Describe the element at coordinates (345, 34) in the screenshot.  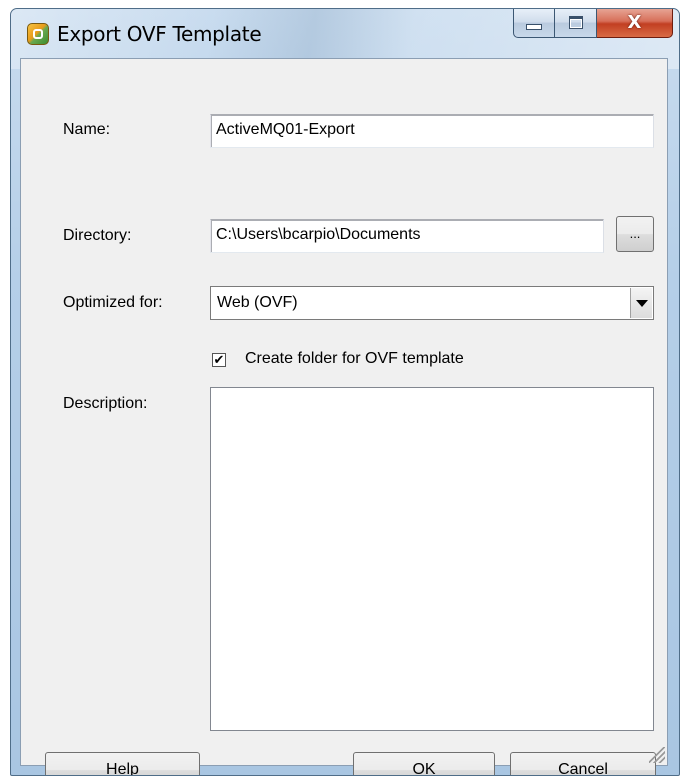
I see `title-bar: Export OVF Template X` at that location.